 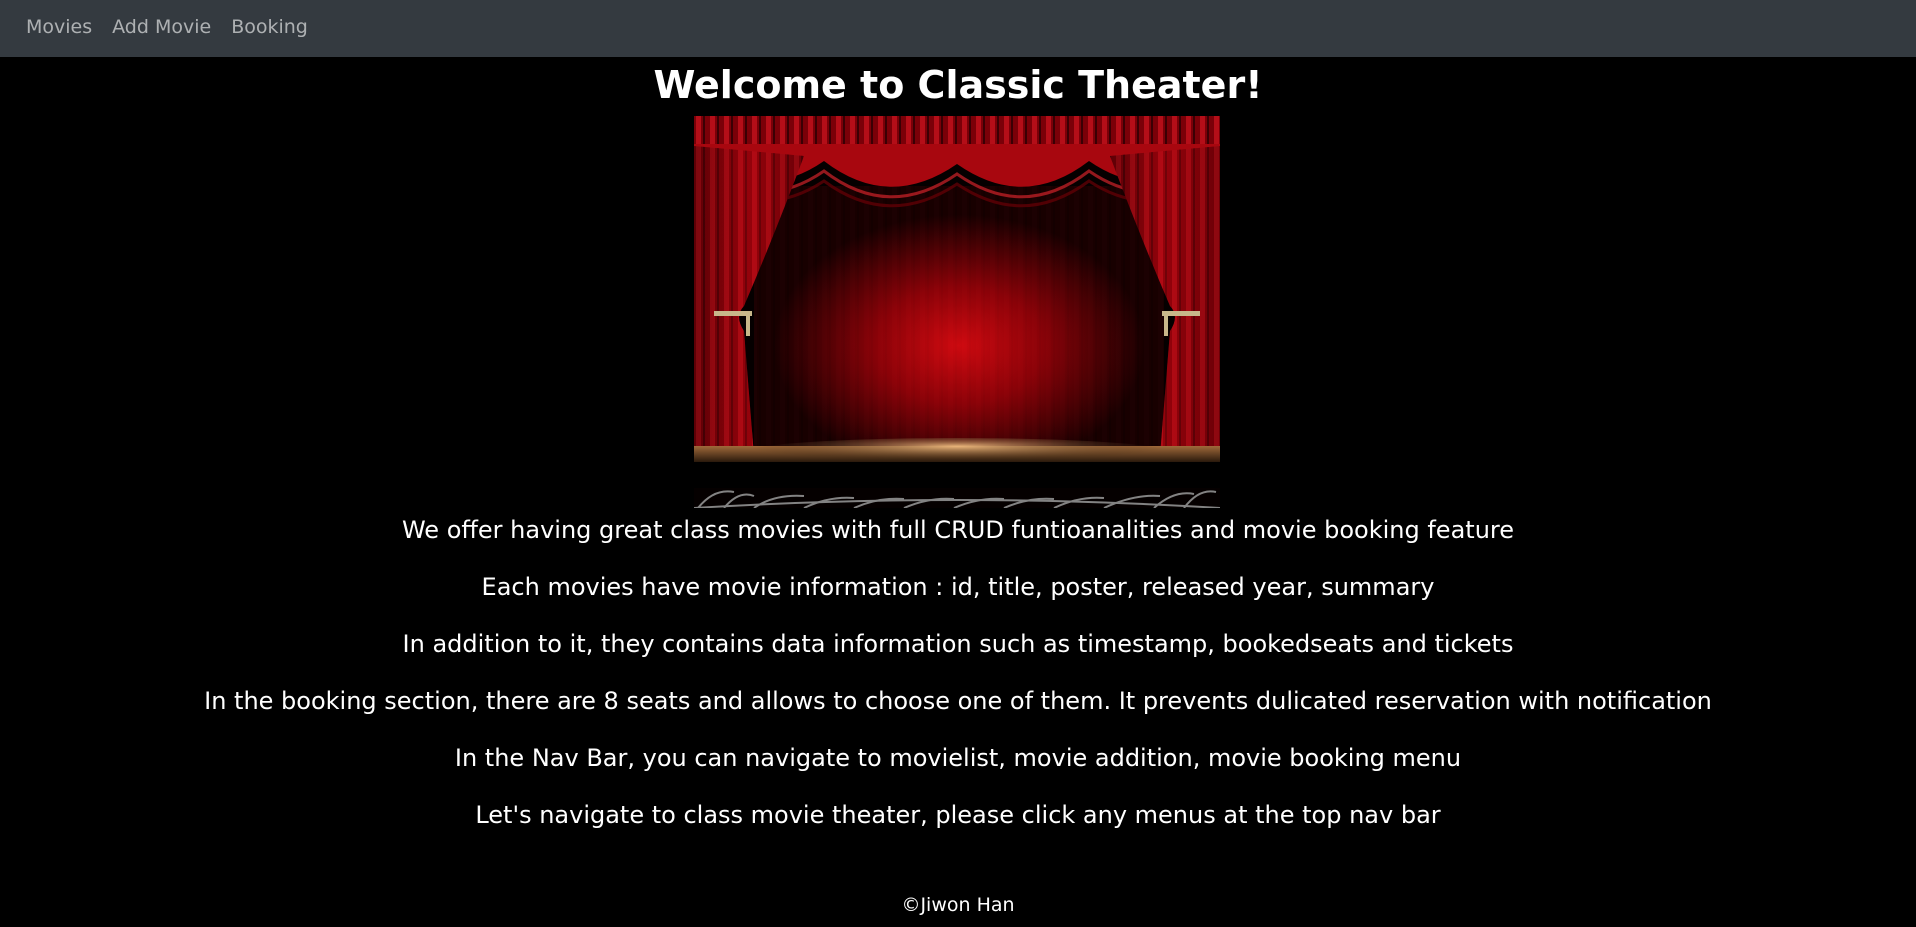 I want to click on footer-copyright: ©Jiwon Han, so click(x=958, y=905).